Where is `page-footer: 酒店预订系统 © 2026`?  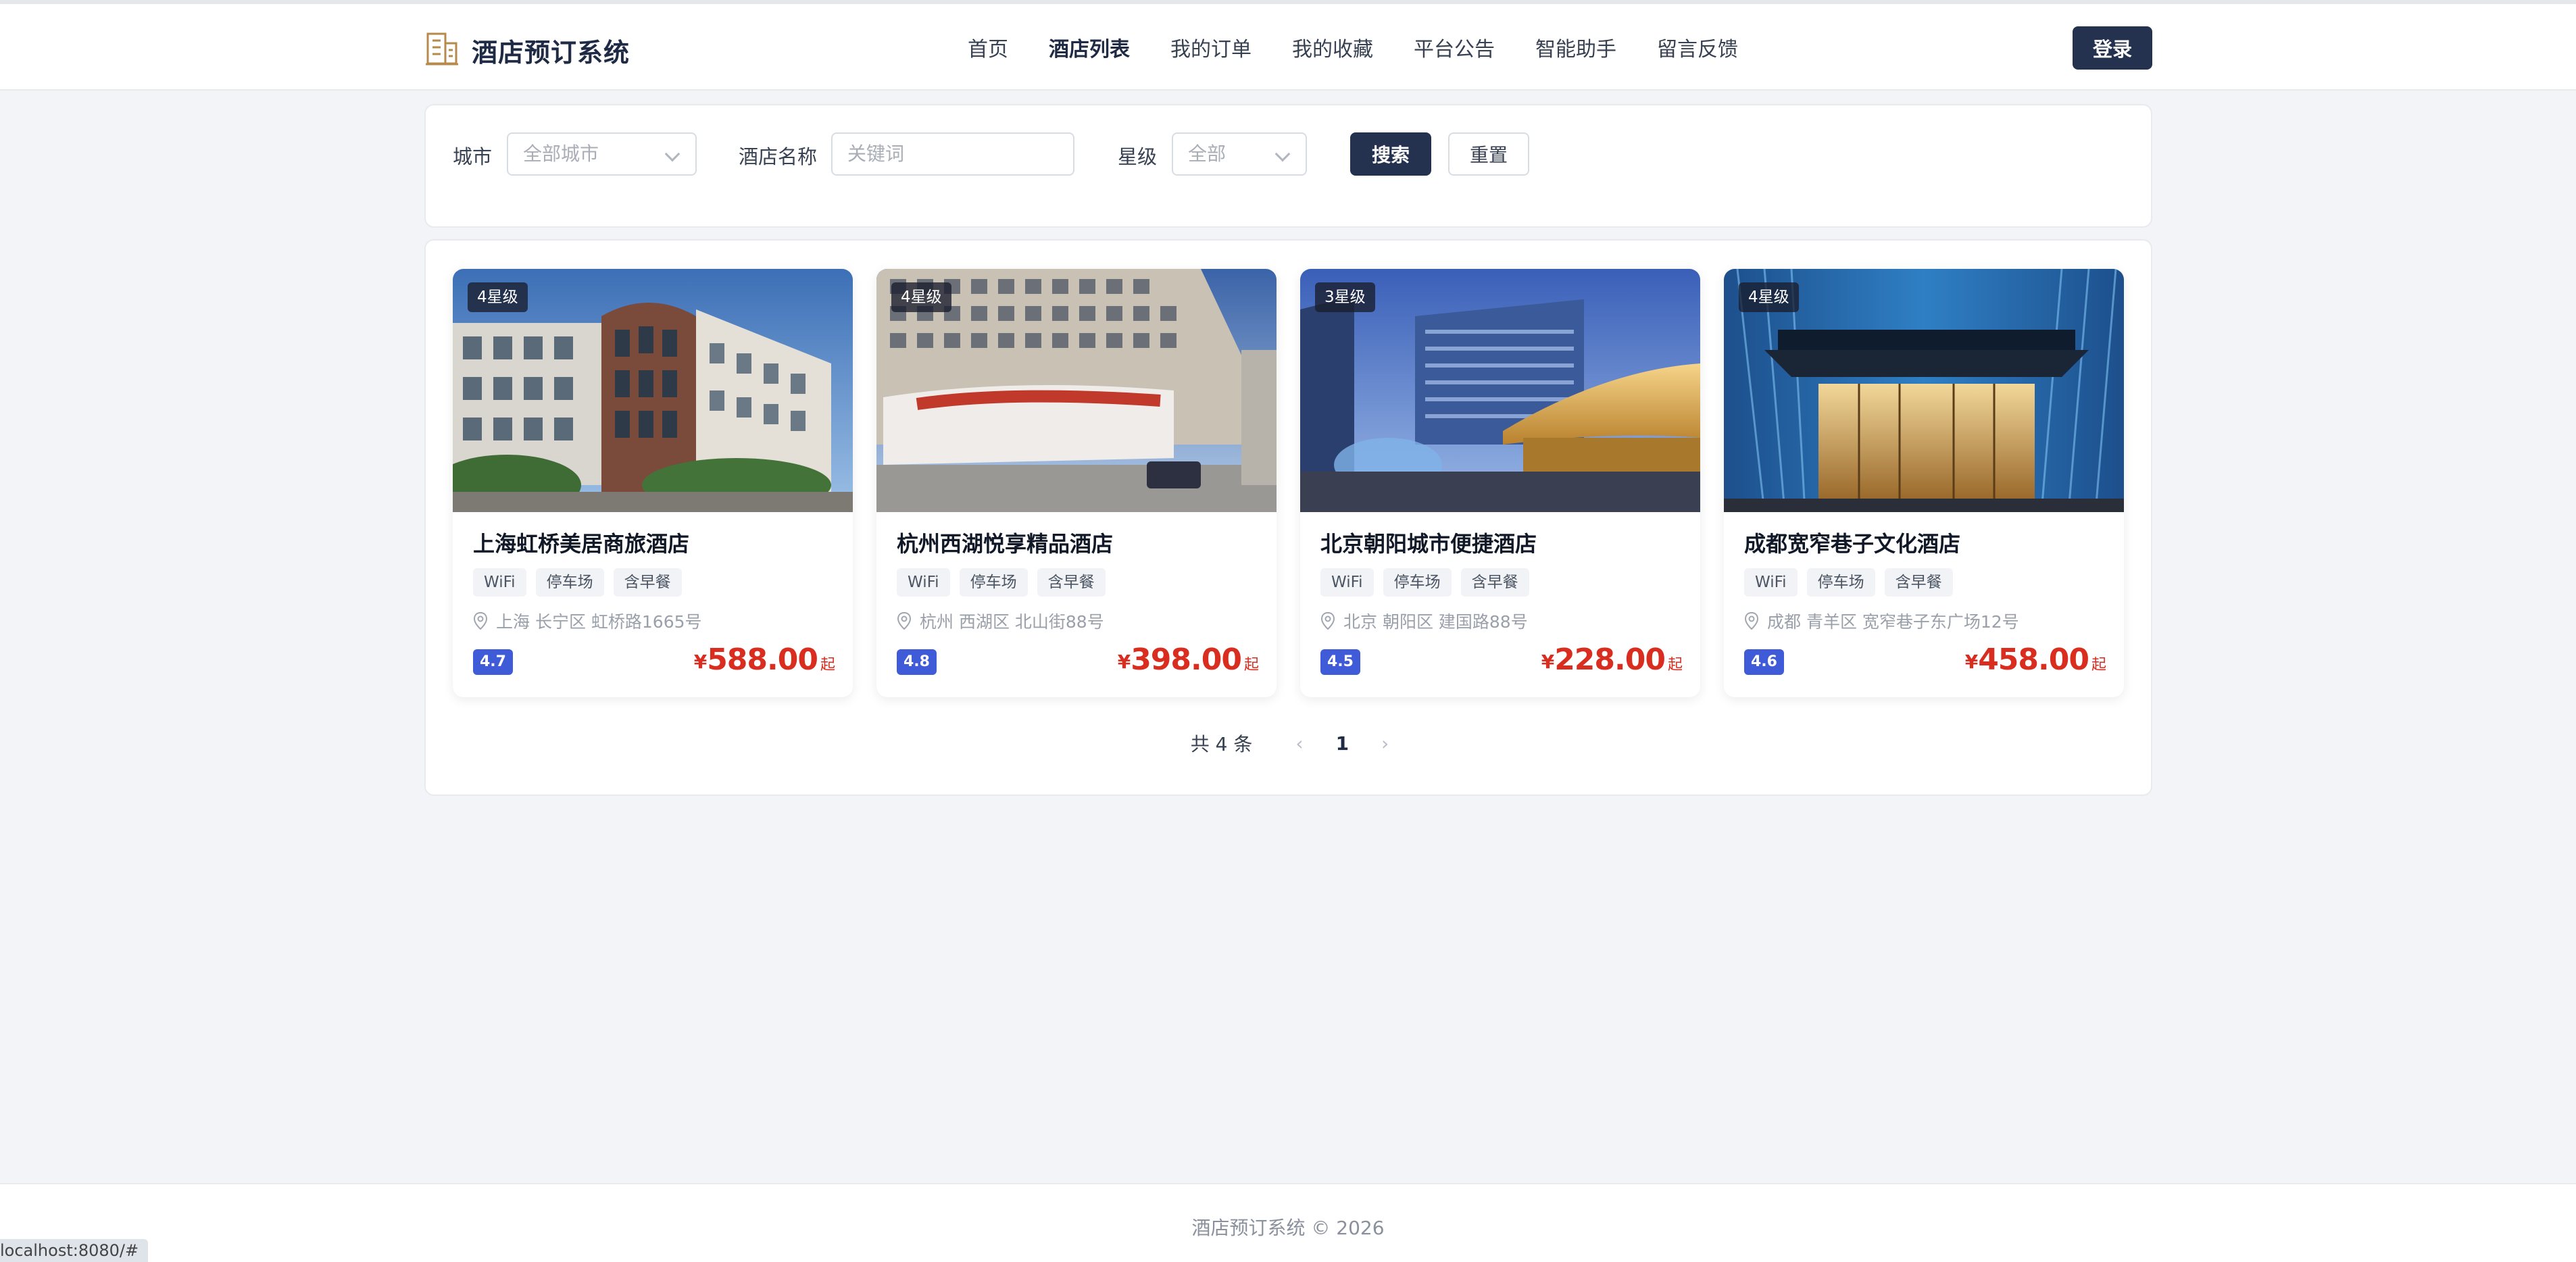 page-footer: 酒店预订系统 © 2026 is located at coordinates (1288, 1222).